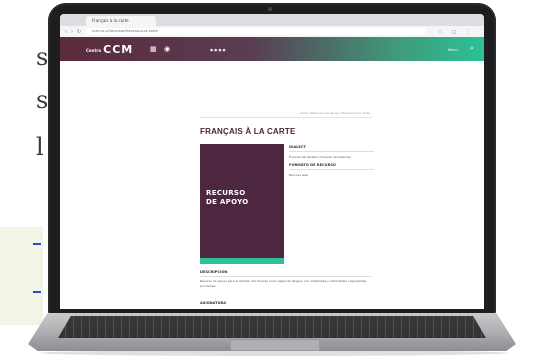 The image size is (538, 362). What do you see at coordinates (121, 21) in the screenshot?
I see `browser-tab: Français à la carte` at bounding box center [121, 21].